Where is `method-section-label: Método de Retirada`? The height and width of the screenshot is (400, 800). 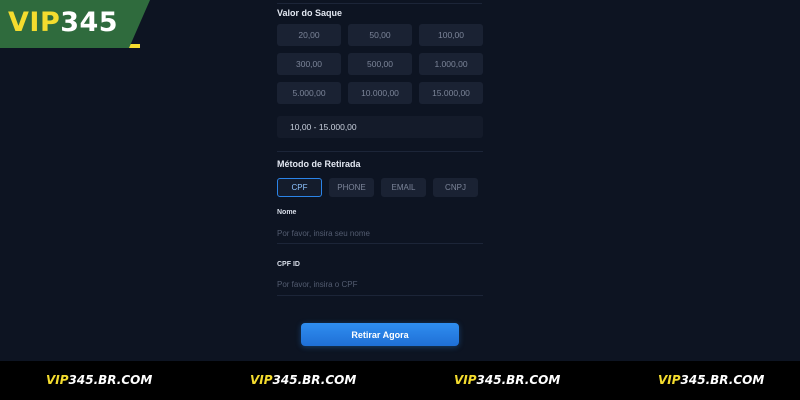 method-section-label: Método de Retirada is located at coordinates (319, 164).